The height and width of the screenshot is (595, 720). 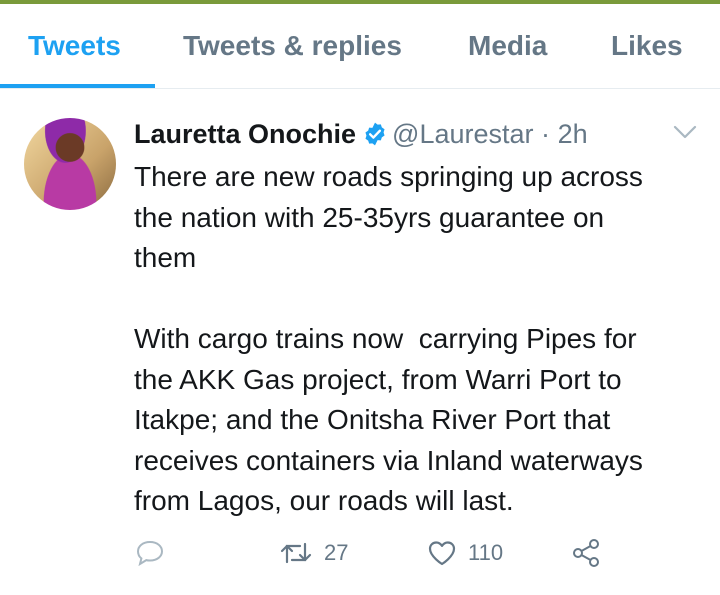 I want to click on reply-icon, so click(x=150, y=553).